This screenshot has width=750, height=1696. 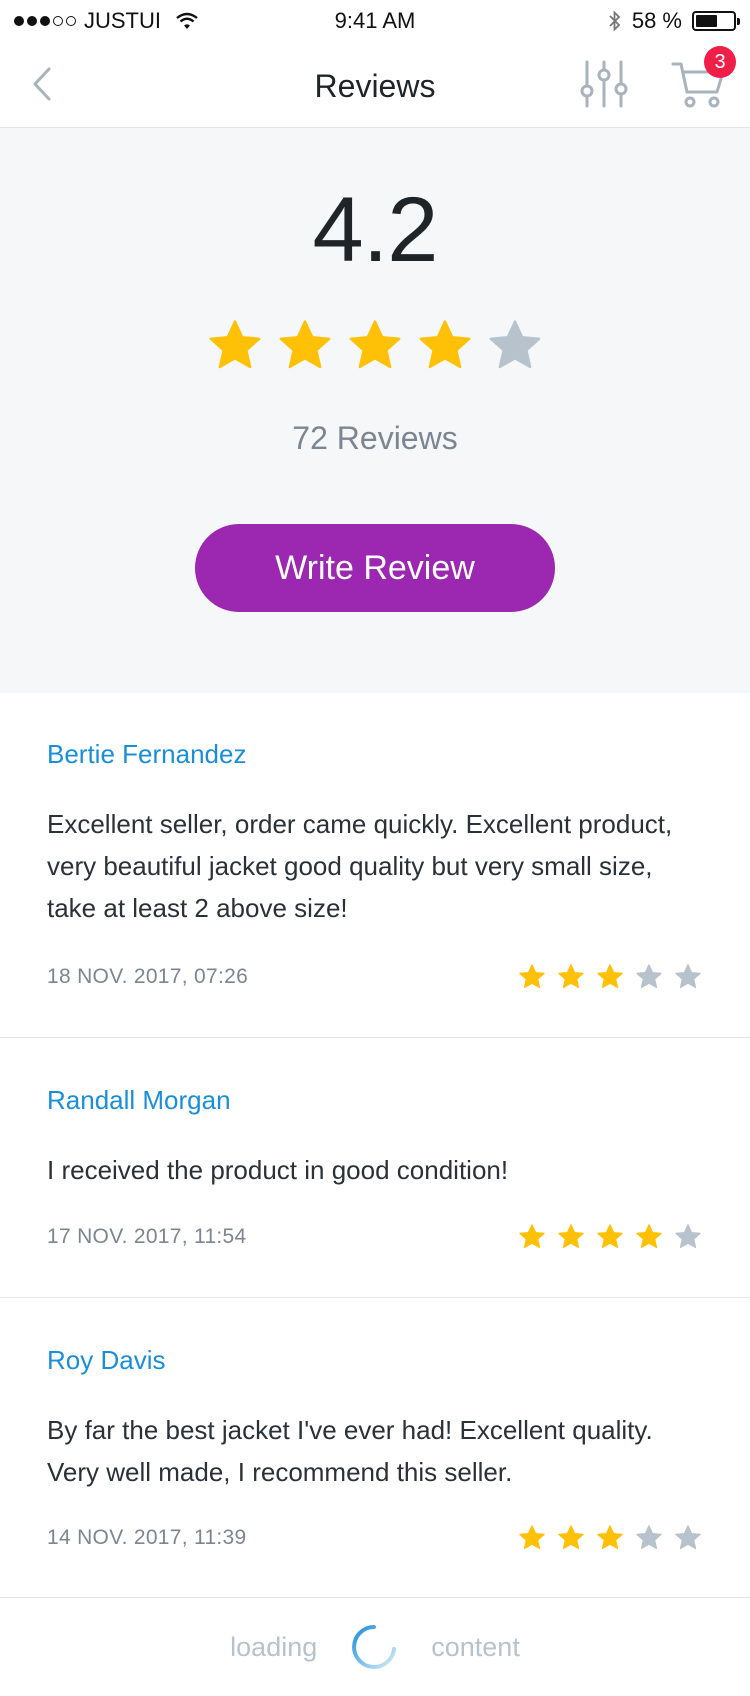 I want to click on navigation-bar: Reviews, so click(x=375, y=84).